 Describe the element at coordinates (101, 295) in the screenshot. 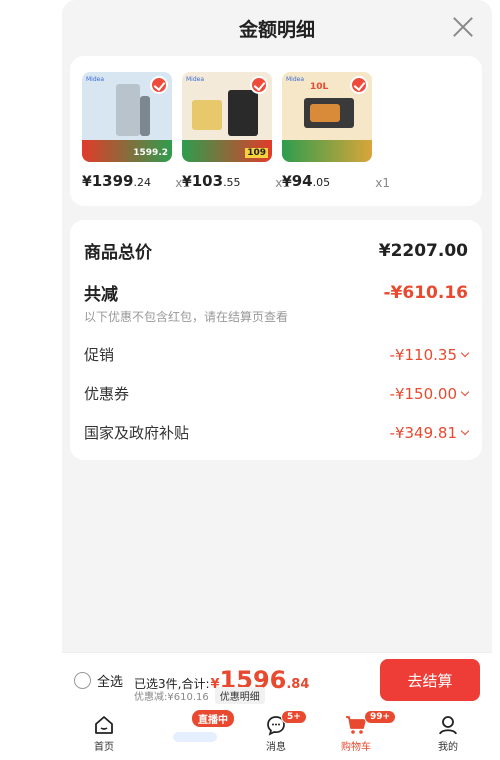

I see `reduce-label: 共减` at that location.